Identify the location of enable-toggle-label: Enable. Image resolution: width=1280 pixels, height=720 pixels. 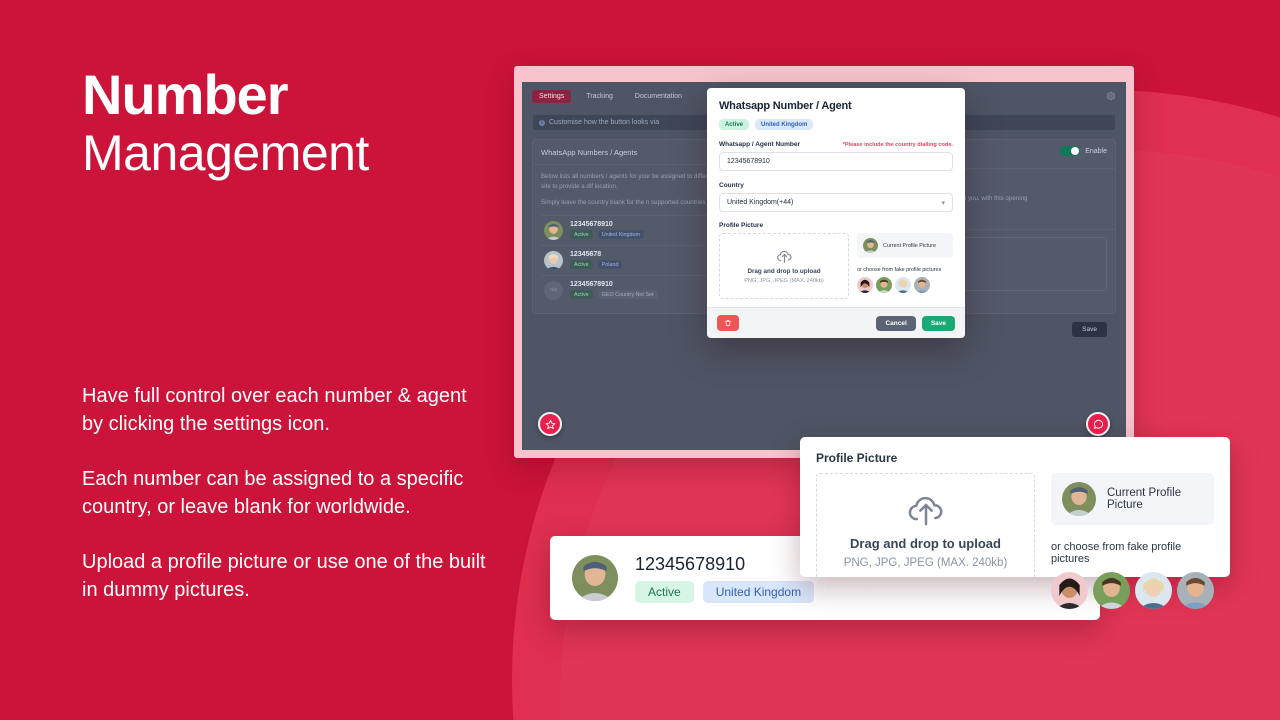
(1096, 151).